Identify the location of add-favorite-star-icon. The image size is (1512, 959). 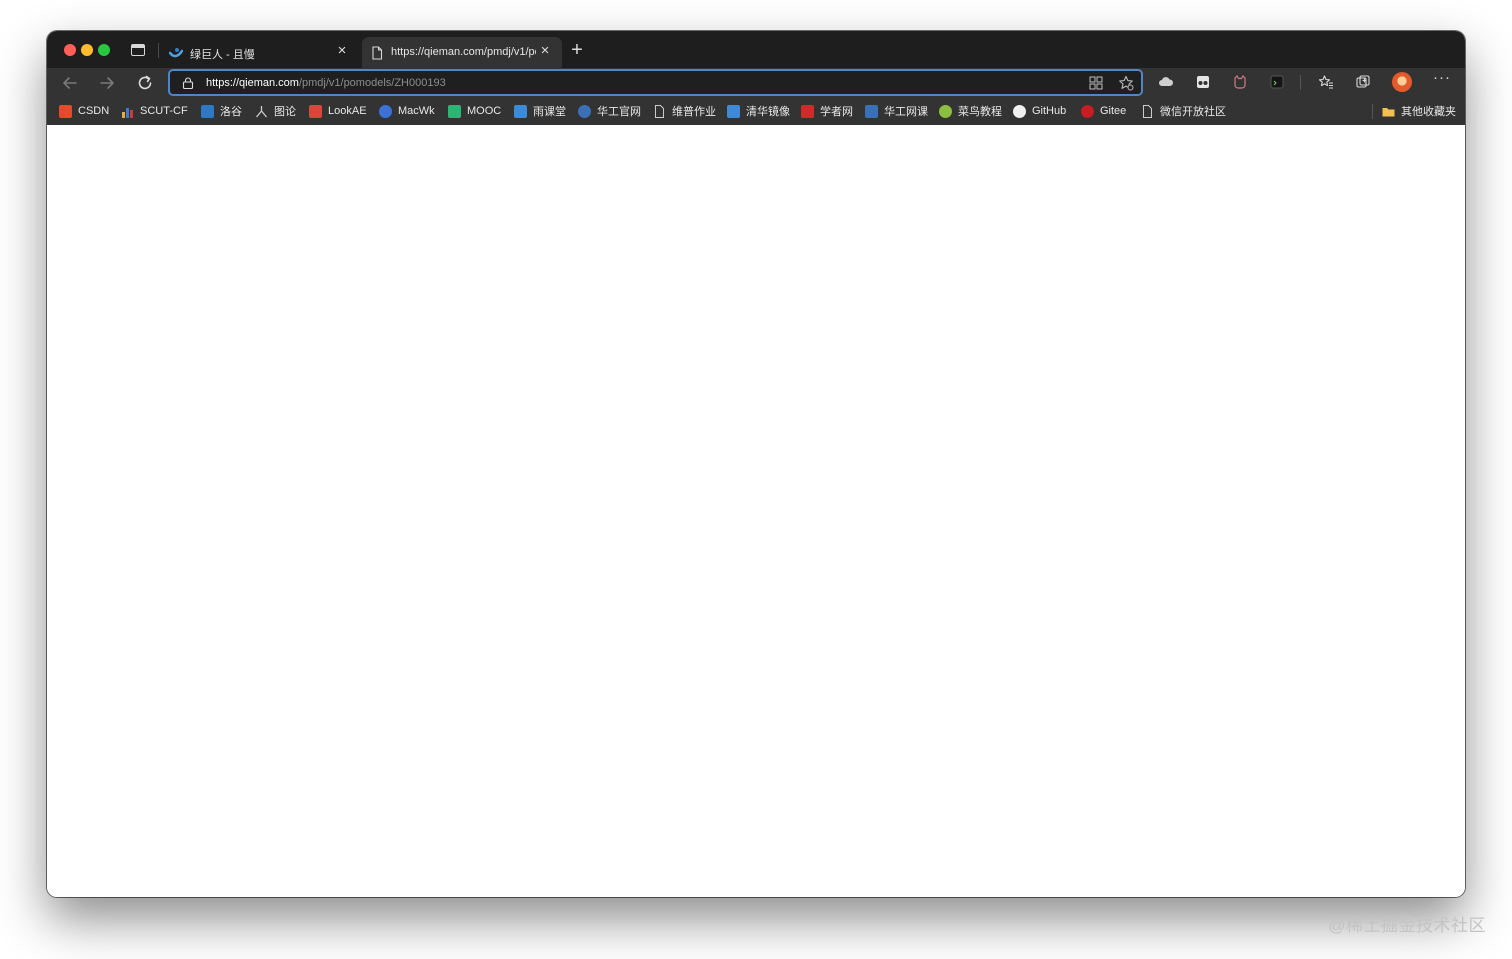
(1126, 83).